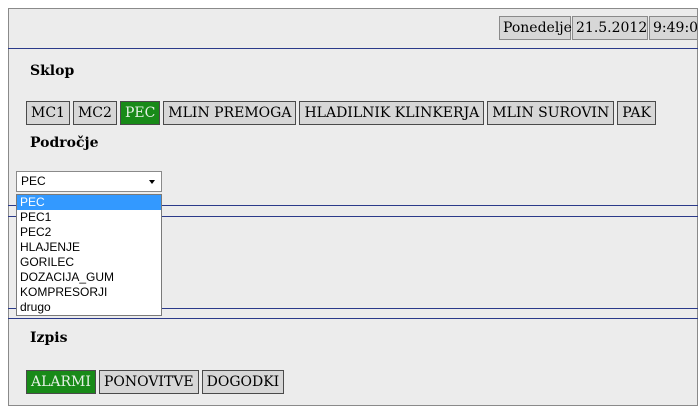 This screenshot has height=408, width=698. What do you see at coordinates (243, 382) in the screenshot?
I see `izpis-button-dogodki: DOGODKI` at bounding box center [243, 382].